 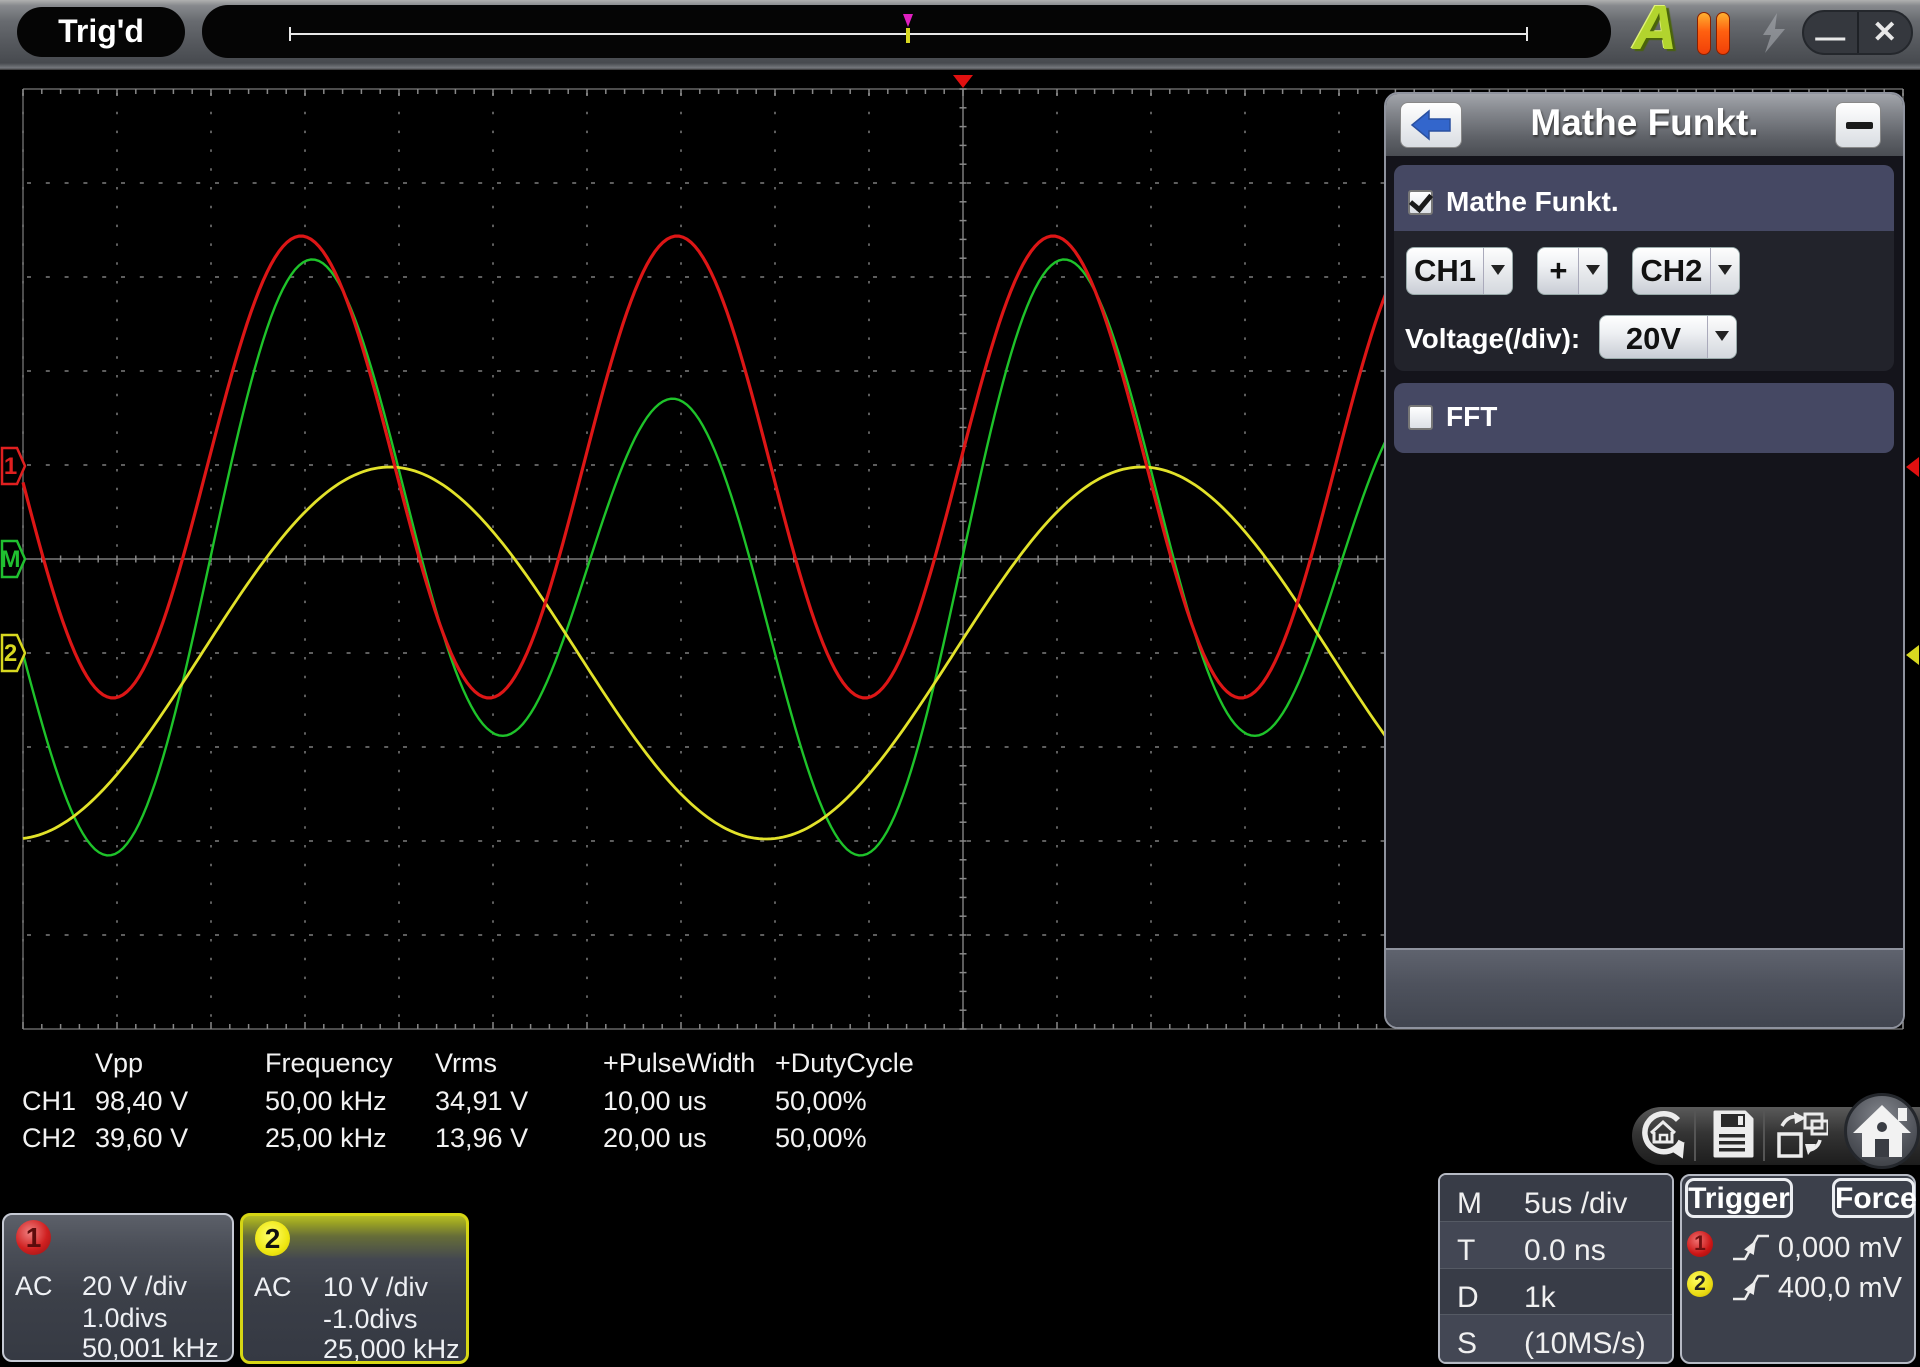 What do you see at coordinates (10, 466) in the screenshot?
I see `svg-text: 1` at bounding box center [10, 466].